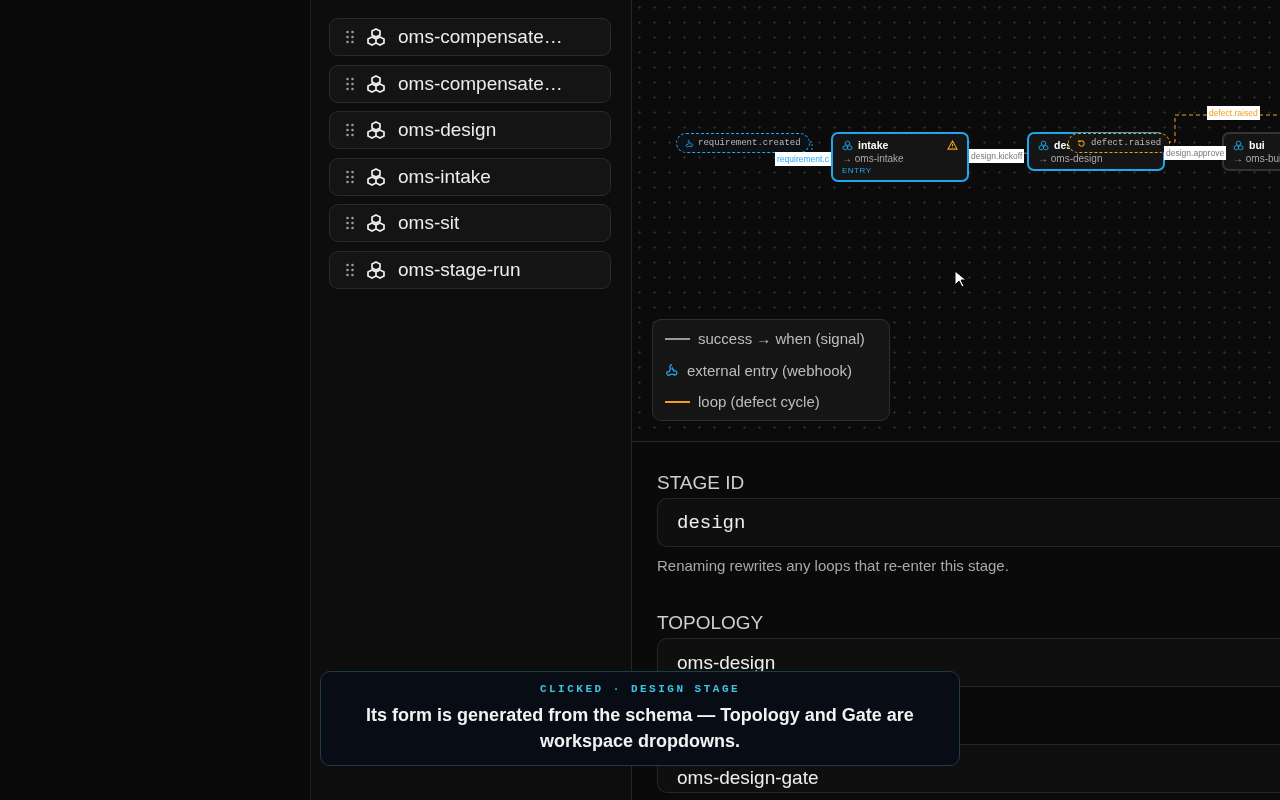 This screenshot has height=800, width=1280. I want to click on edge-label: design.kickoff, so click(997, 156).